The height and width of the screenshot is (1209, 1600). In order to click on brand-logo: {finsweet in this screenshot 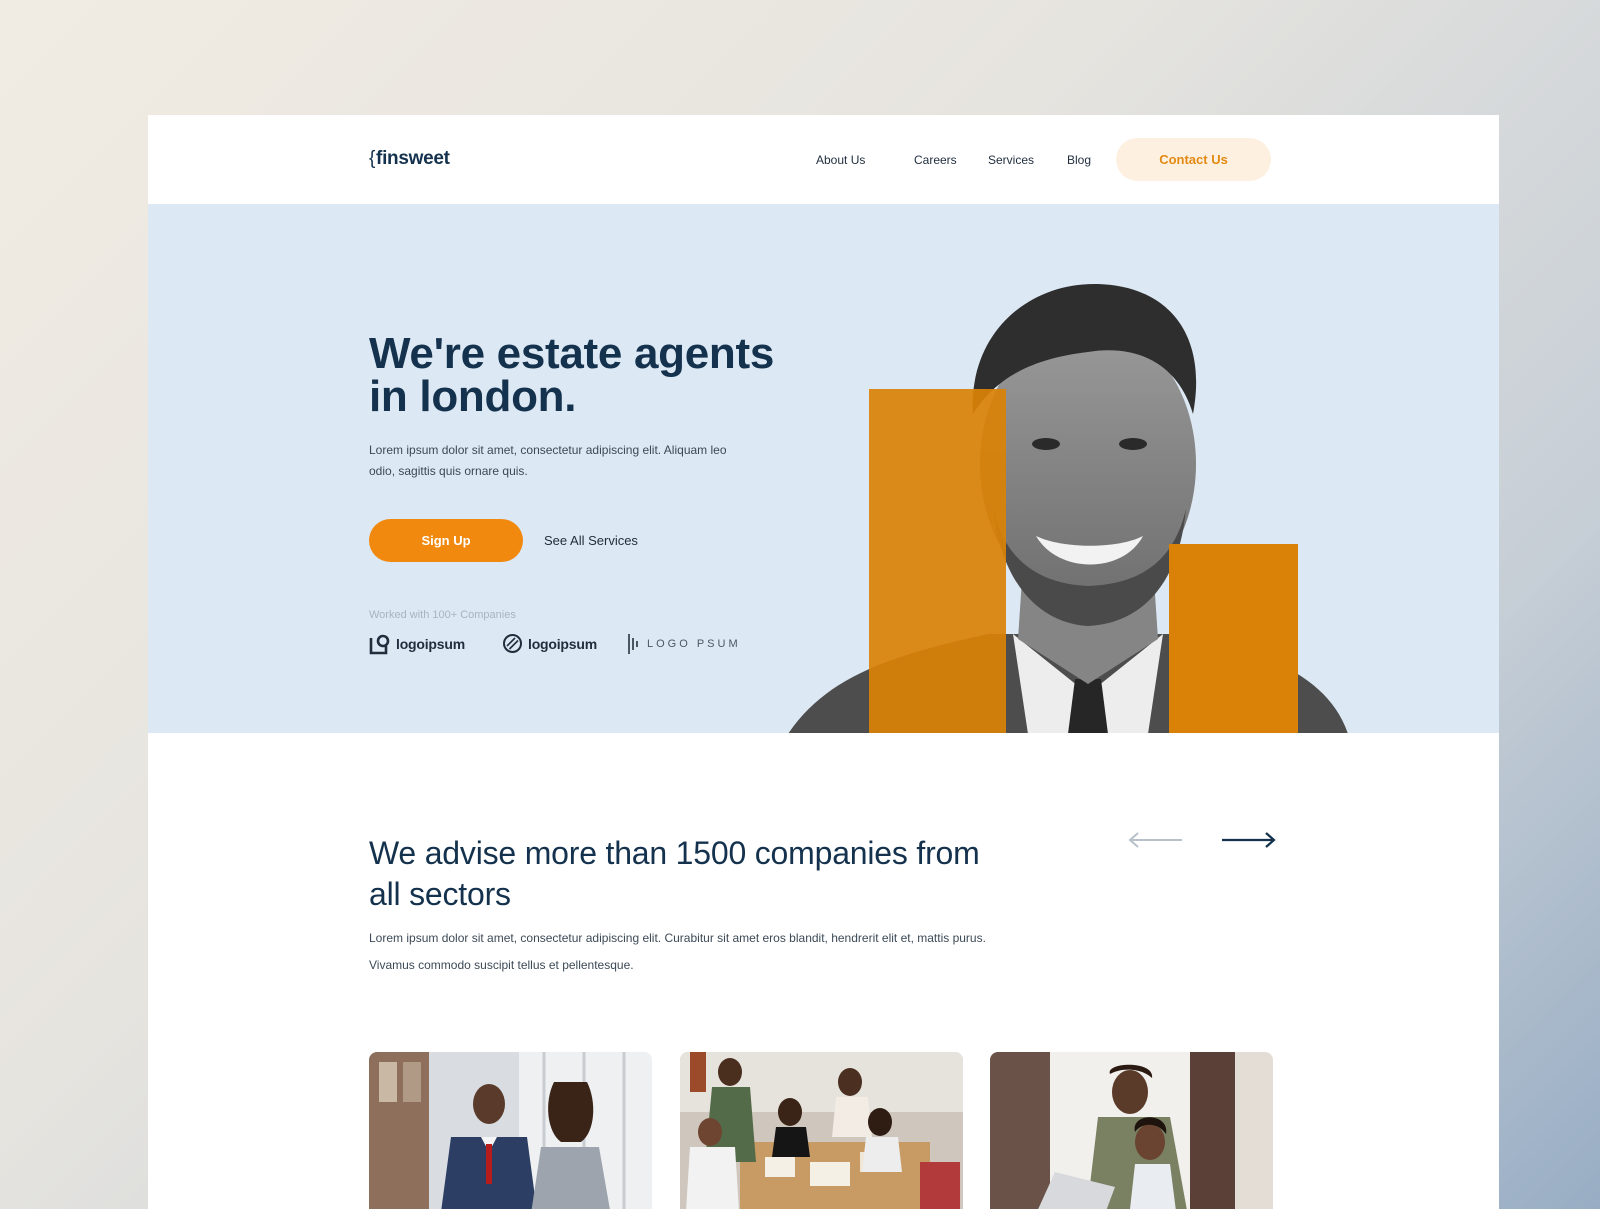, I will do `click(409, 159)`.